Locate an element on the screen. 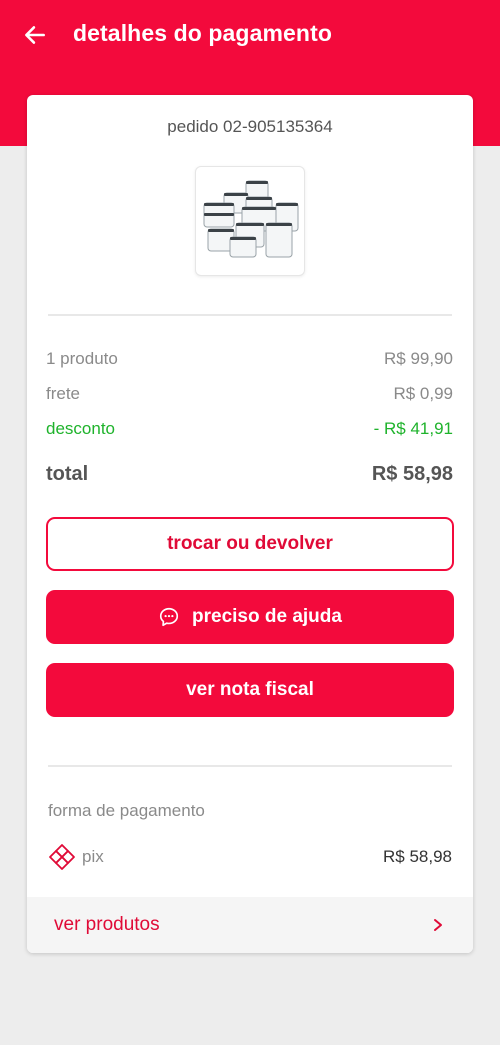 The height and width of the screenshot is (1045, 500). food-containers-image is located at coordinates (251, 219).